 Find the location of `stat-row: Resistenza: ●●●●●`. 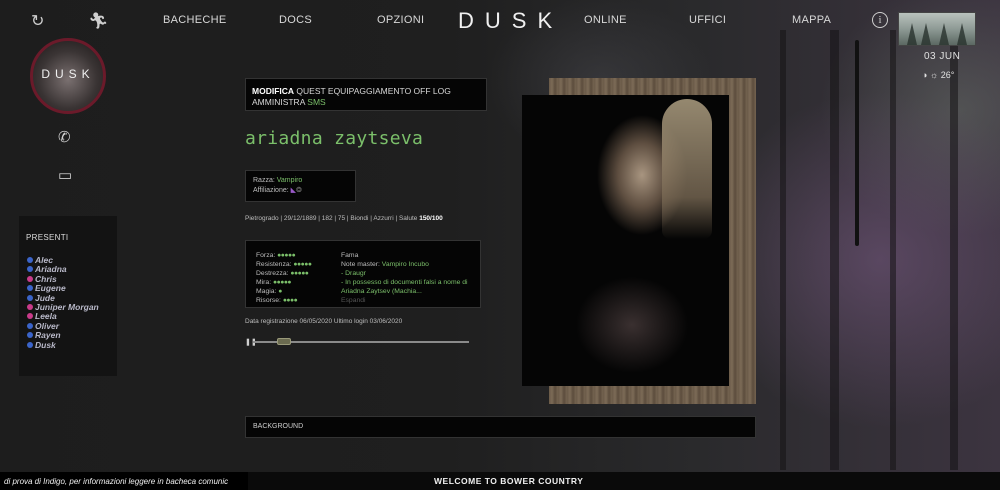

stat-row: Resistenza: ●●●●● is located at coordinates (284, 264).